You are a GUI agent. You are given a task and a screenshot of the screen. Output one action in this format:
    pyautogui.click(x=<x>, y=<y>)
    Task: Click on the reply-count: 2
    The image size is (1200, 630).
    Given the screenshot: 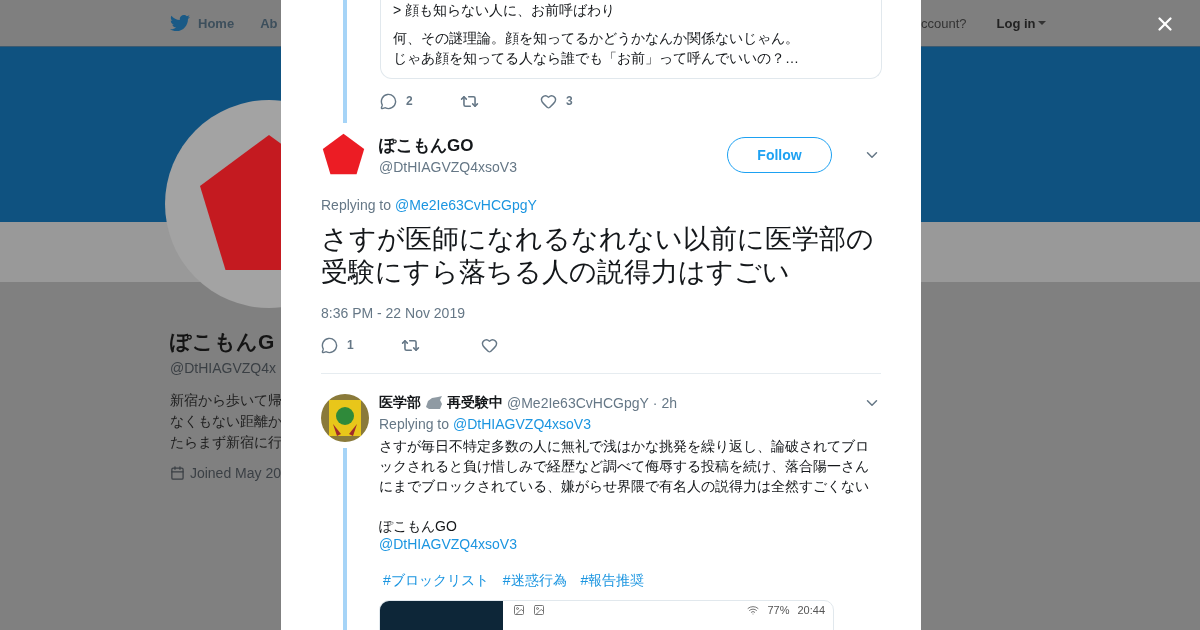 What is the action you would take?
    pyautogui.click(x=409, y=101)
    